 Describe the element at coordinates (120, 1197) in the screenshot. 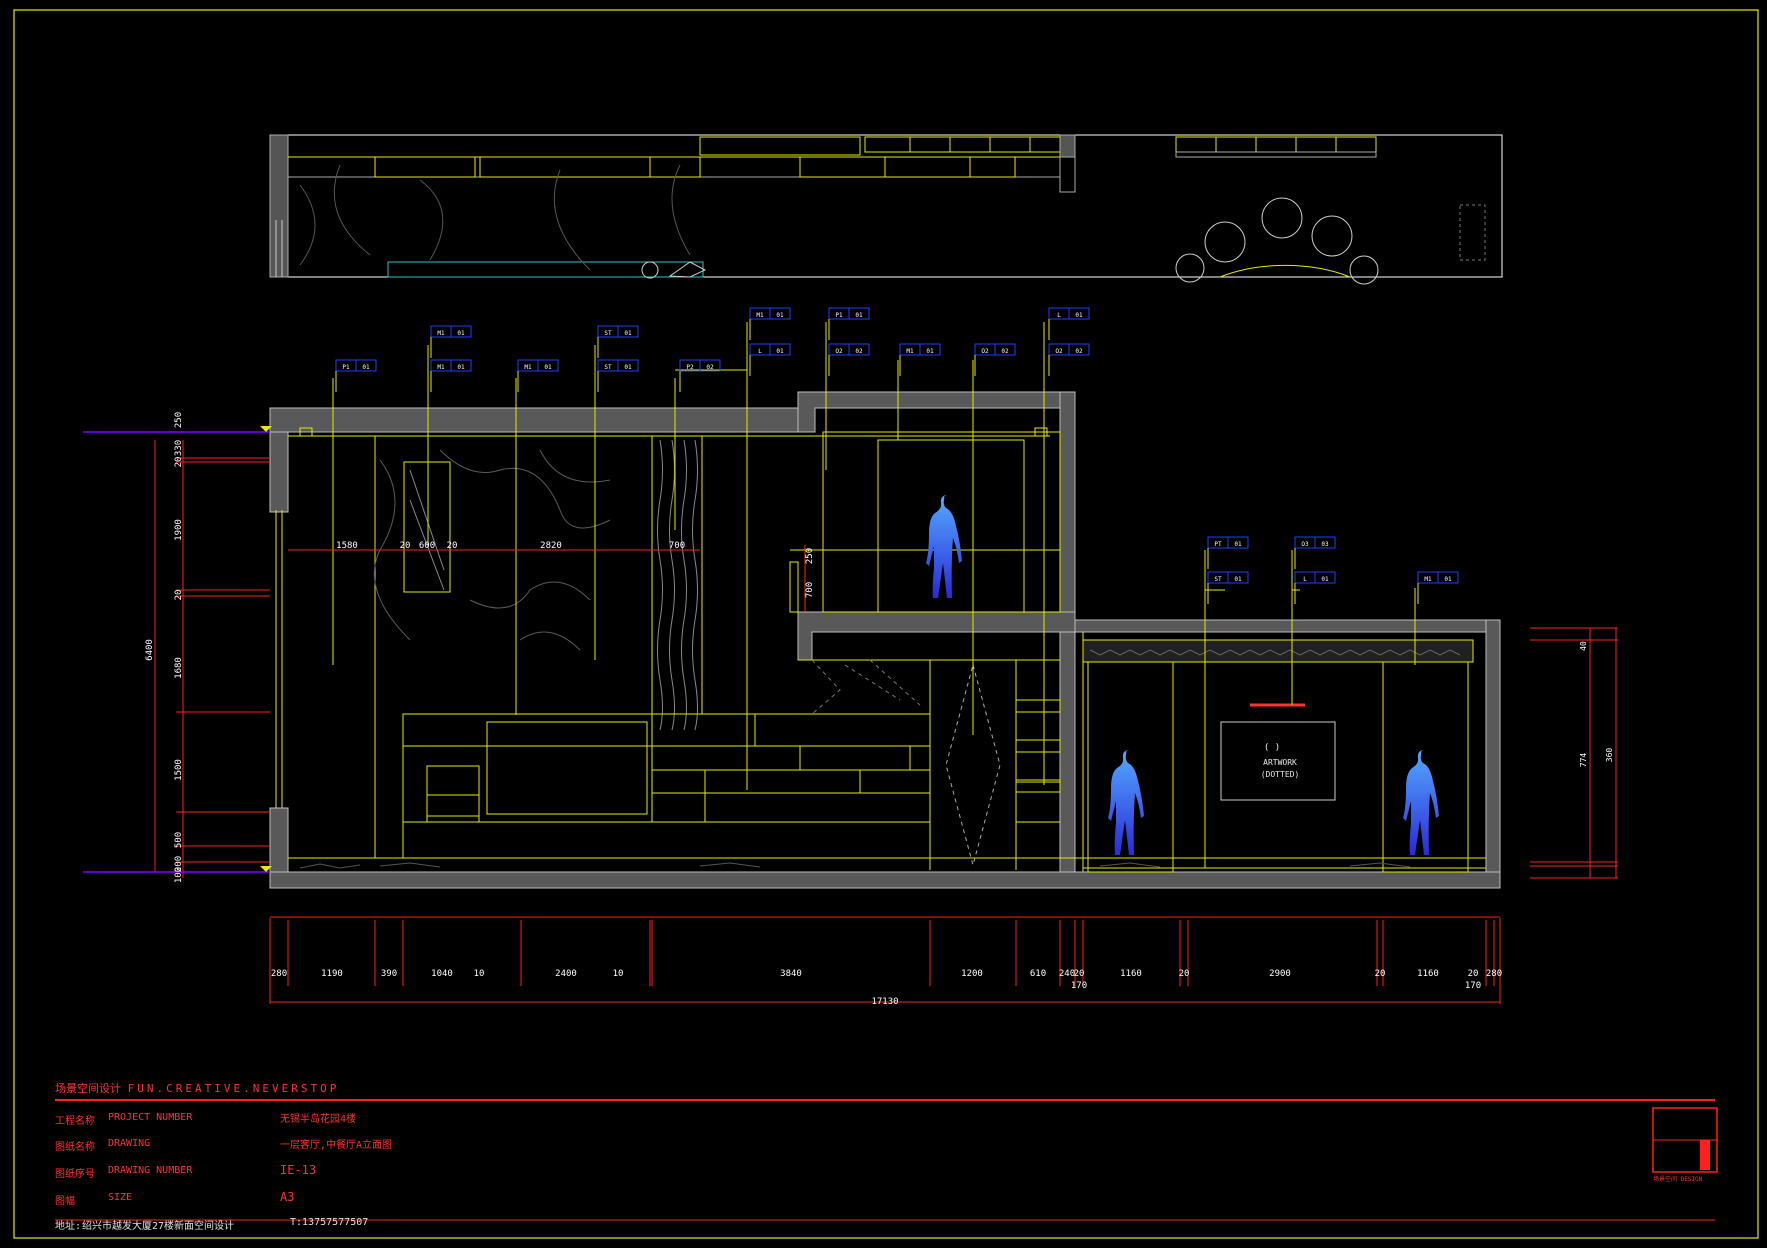

I see `row-size-en: SIZE` at that location.